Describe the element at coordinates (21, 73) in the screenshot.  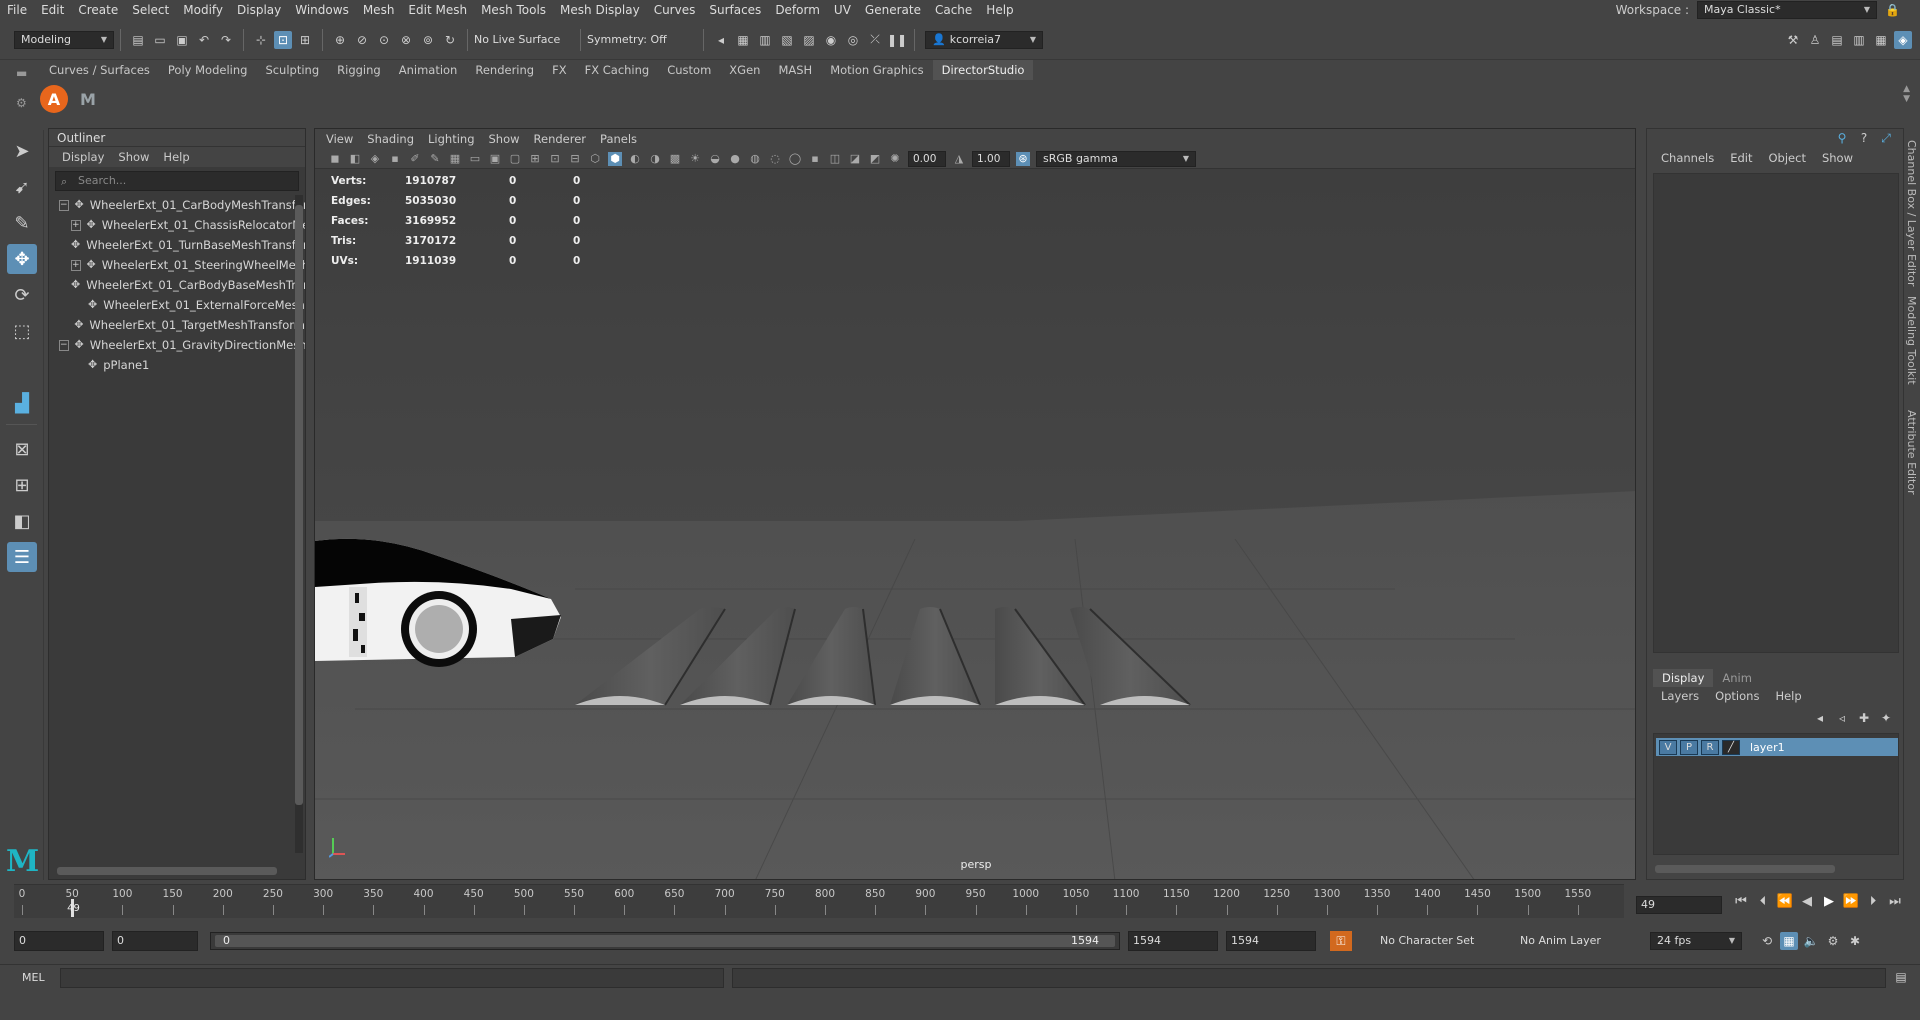
I see `shelf-menu-icon: ▬` at that location.